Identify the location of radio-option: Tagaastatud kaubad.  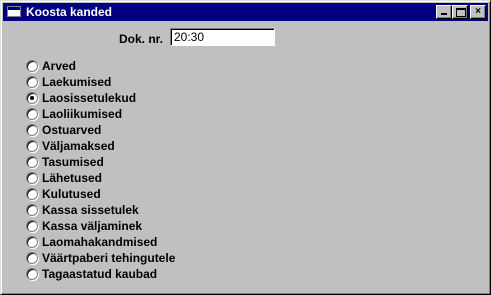
(136, 274).